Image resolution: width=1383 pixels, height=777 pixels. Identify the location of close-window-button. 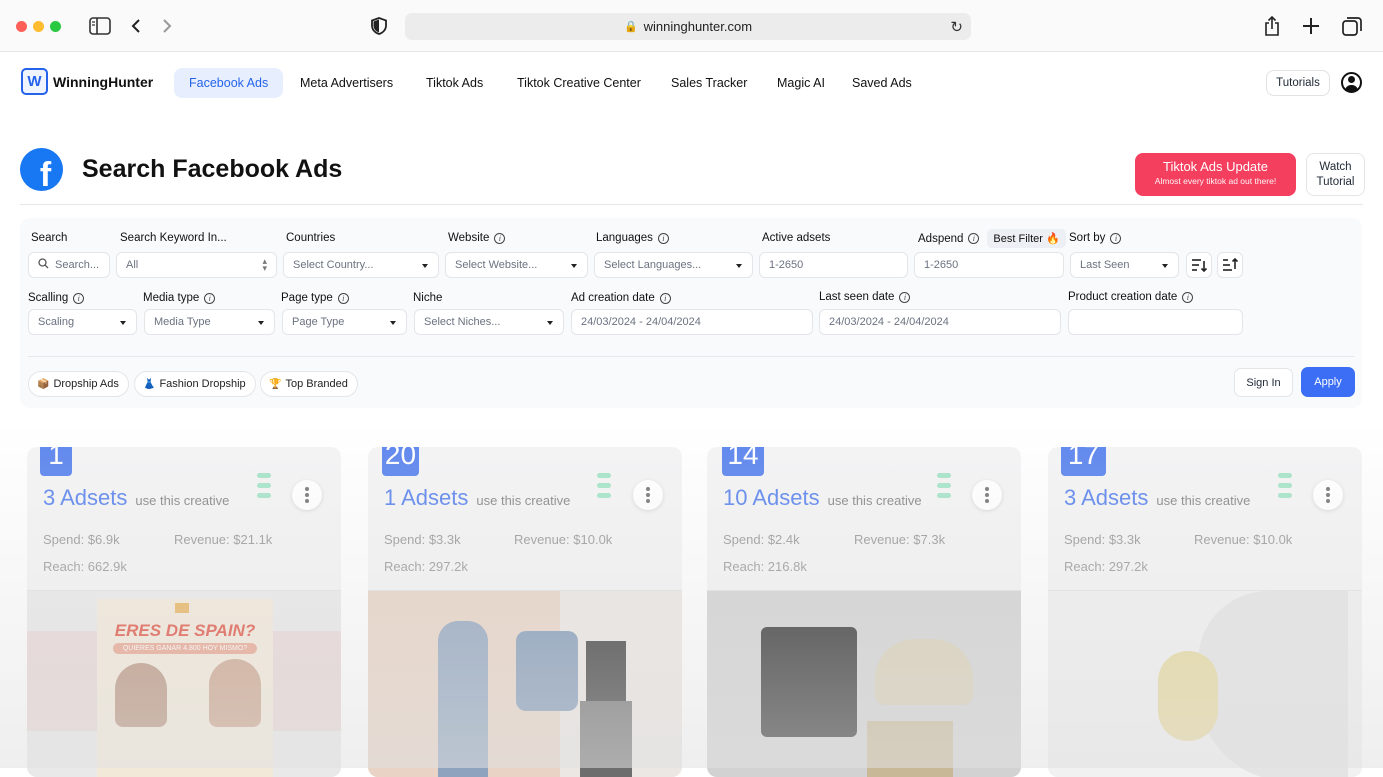
(21, 26).